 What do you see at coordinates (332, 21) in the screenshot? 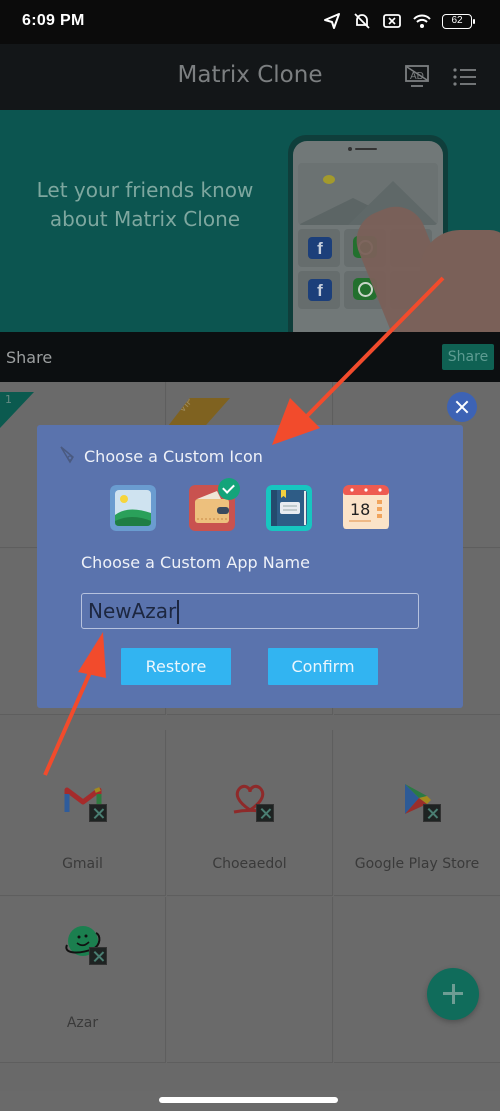
I see `location-icon` at bounding box center [332, 21].